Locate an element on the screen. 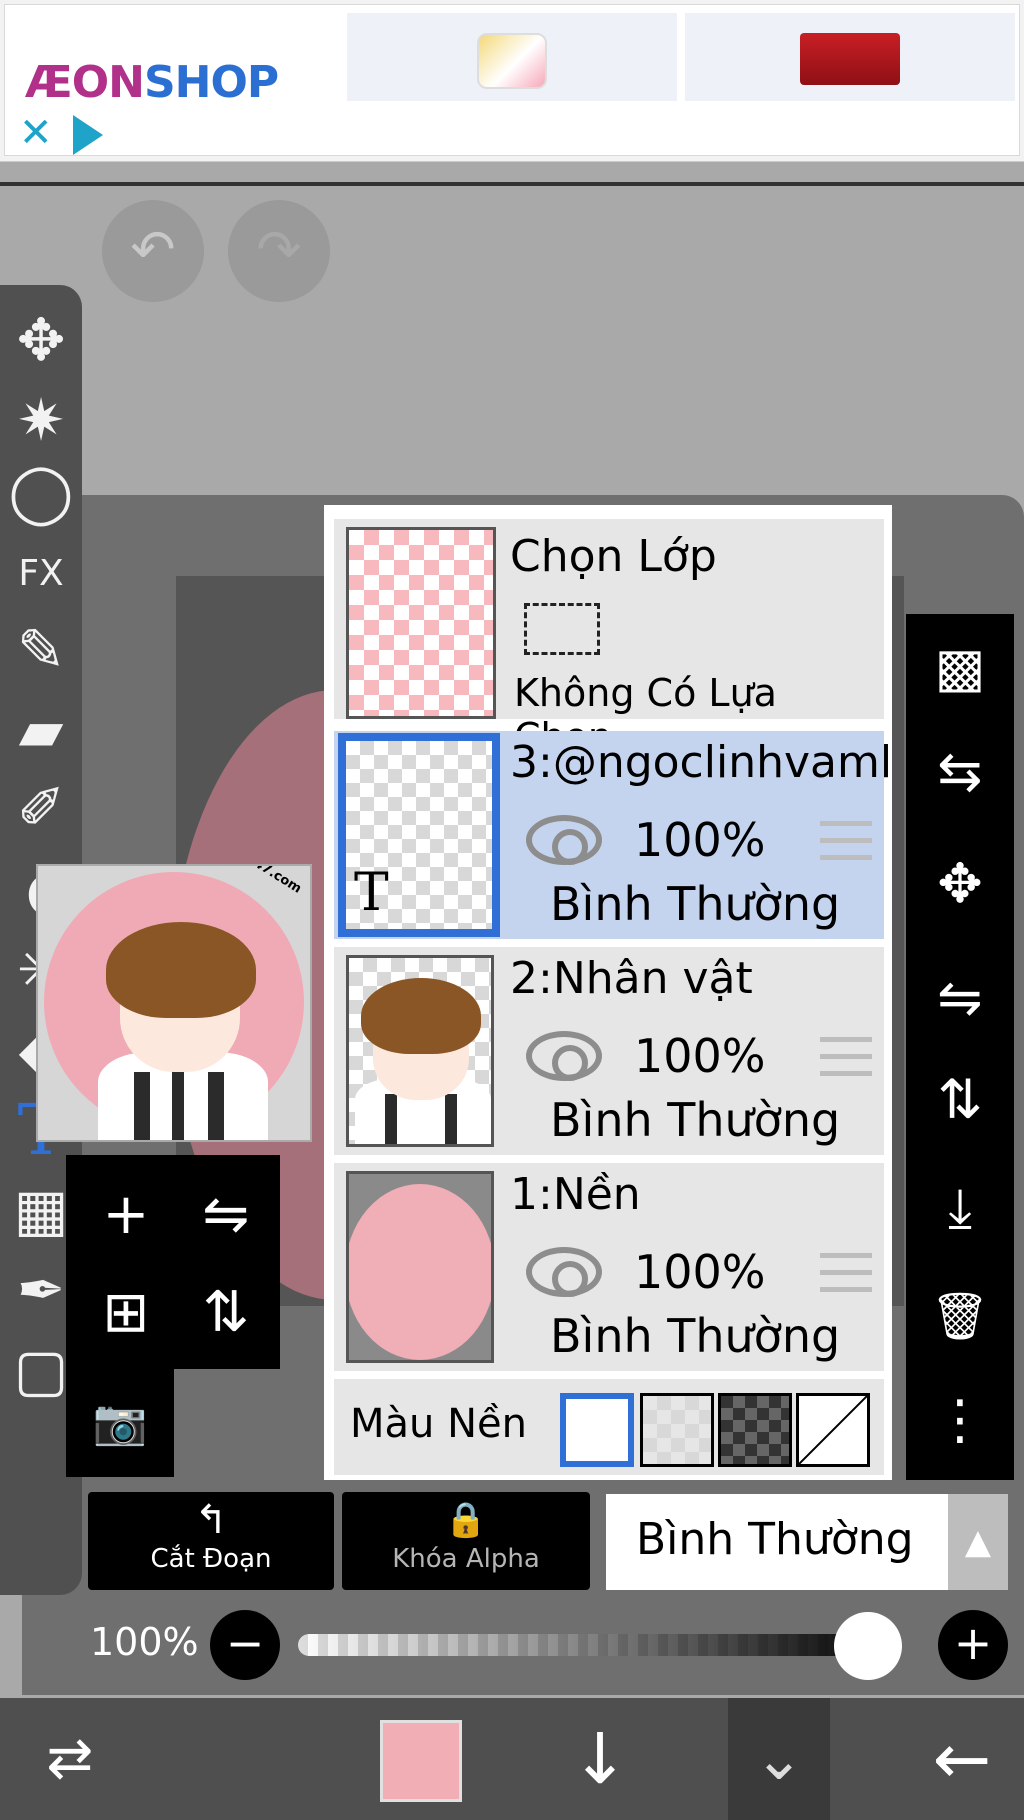  fx-icon: FX is located at coordinates (41, 574).